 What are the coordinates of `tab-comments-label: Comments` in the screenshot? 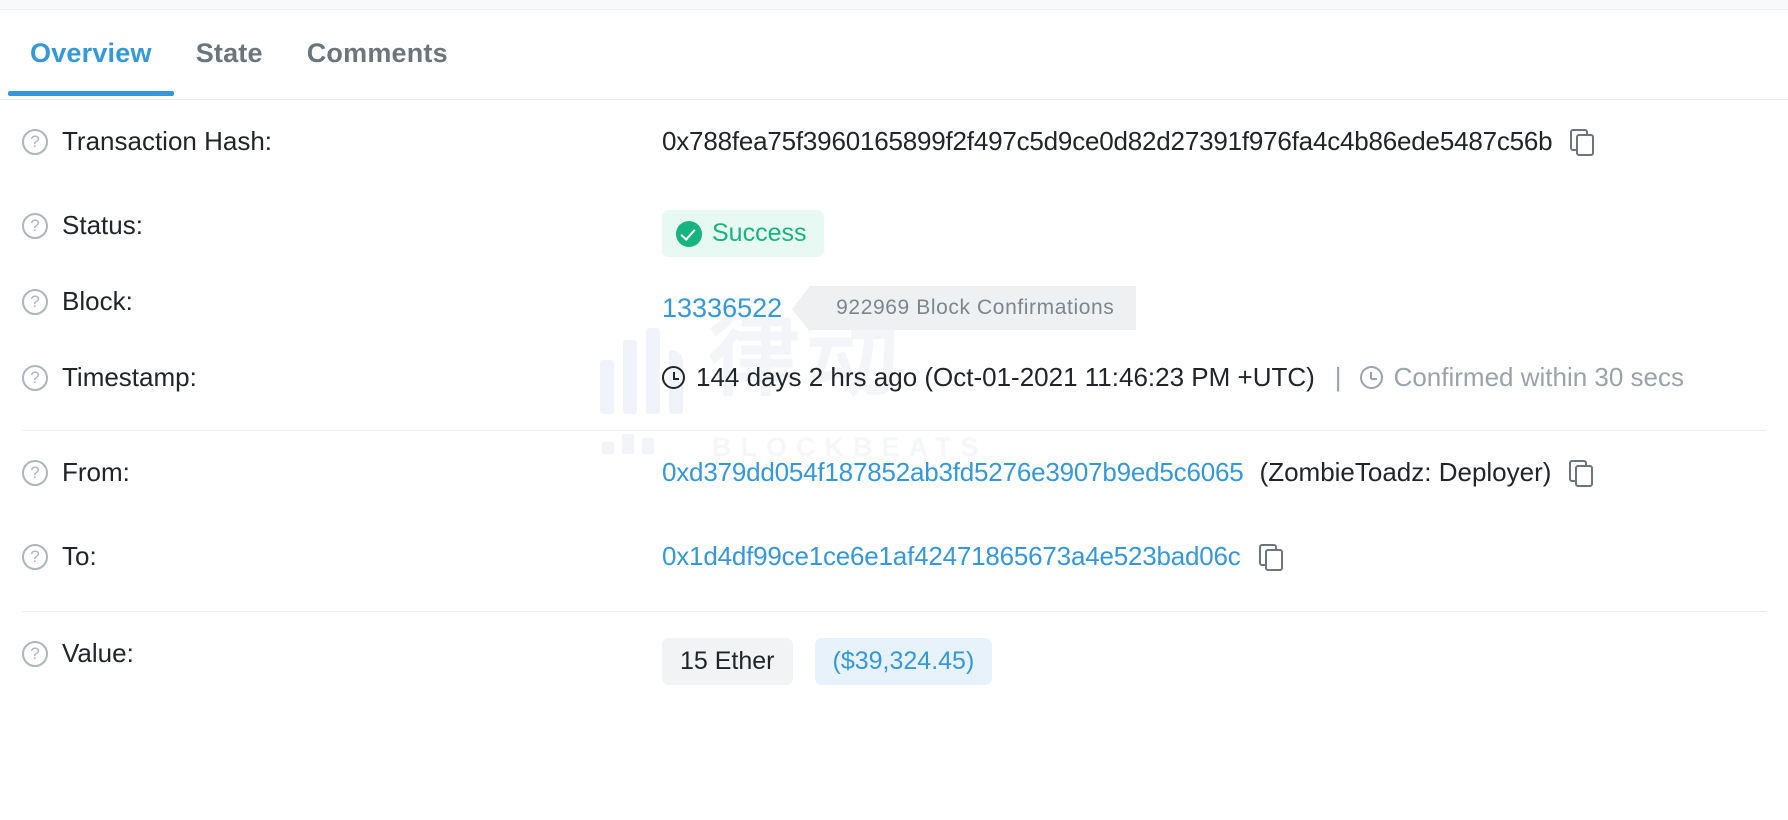 It's located at (377, 53).